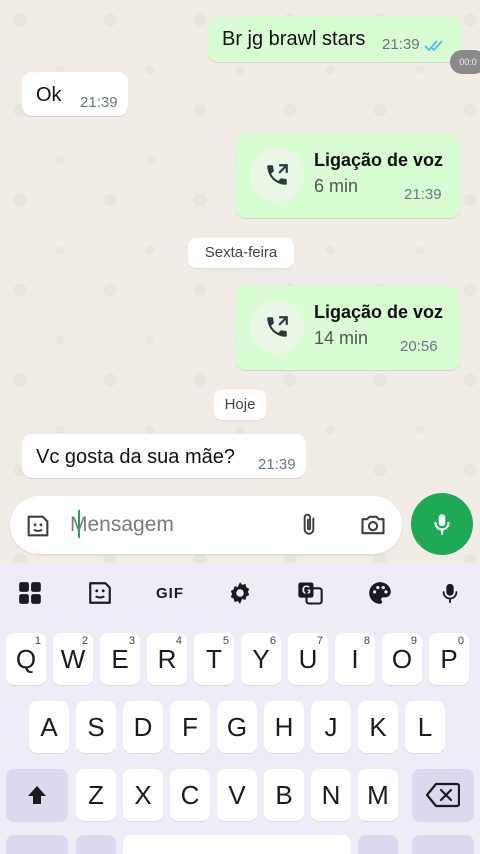 The width and height of the screenshot is (480, 854). I want to click on backspace-key, so click(443, 795).